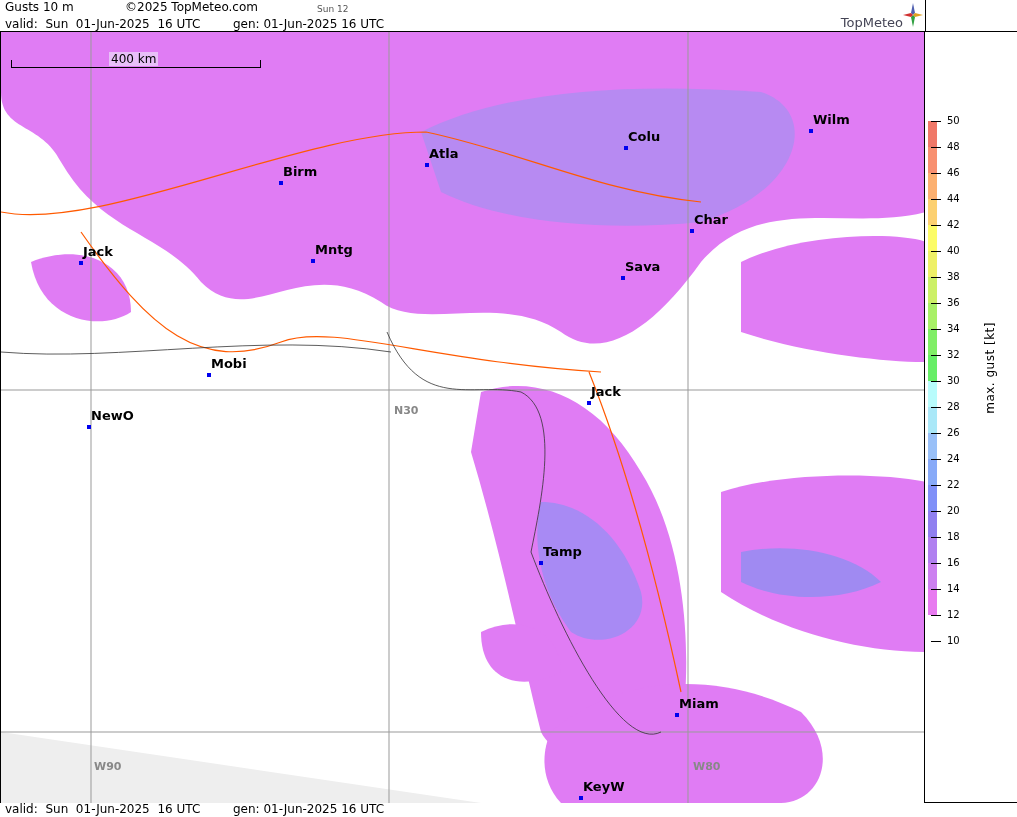 Image resolution: width=1017 pixels, height=817 pixels. I want to click on scale-label: 400 km, so click(134, 59).